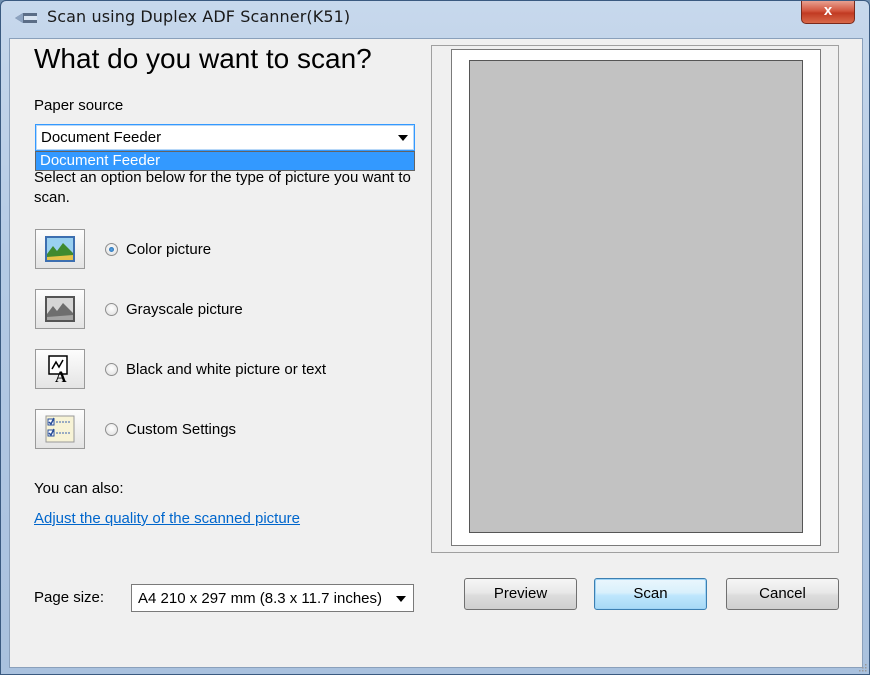 This screenshot has width=870, height=675. What do you see at coordinates (61, 376) in the screenshot?
I see `svg-text: A` at bounding box center [61, 376].